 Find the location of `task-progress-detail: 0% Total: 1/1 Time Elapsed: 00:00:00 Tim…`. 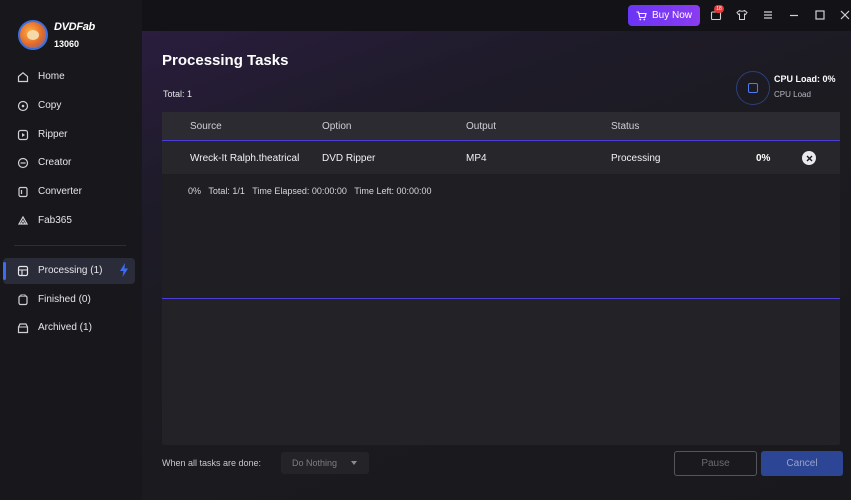

task-progress-detail: 0% Total: 1/1 Time Elapsed: 00:00:00 Tim… is located at coordinates (310, 191).